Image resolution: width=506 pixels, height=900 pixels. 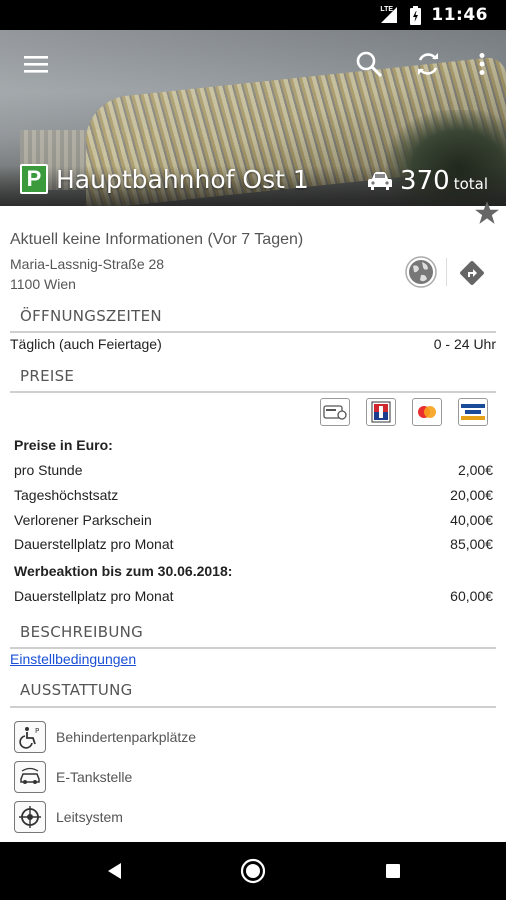 What do you see at coordinates (83, 520) in the screenshot?
I see `price-label: Verlorener Parkschein` at bounding box center [83, 520].